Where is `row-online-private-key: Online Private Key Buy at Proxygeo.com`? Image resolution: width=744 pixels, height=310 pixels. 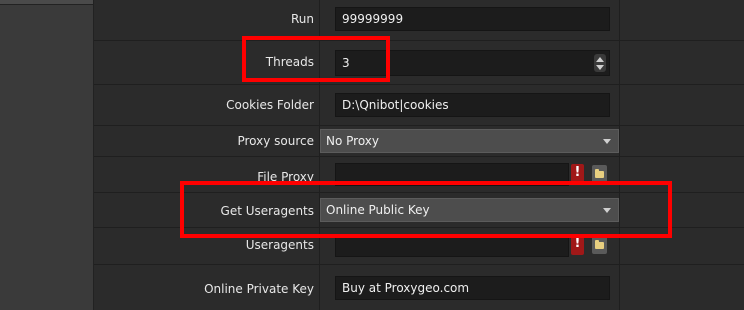 row-online-private-key: Online Private Key Buy at Proxygeo.com is located at coordinates (419, 287).